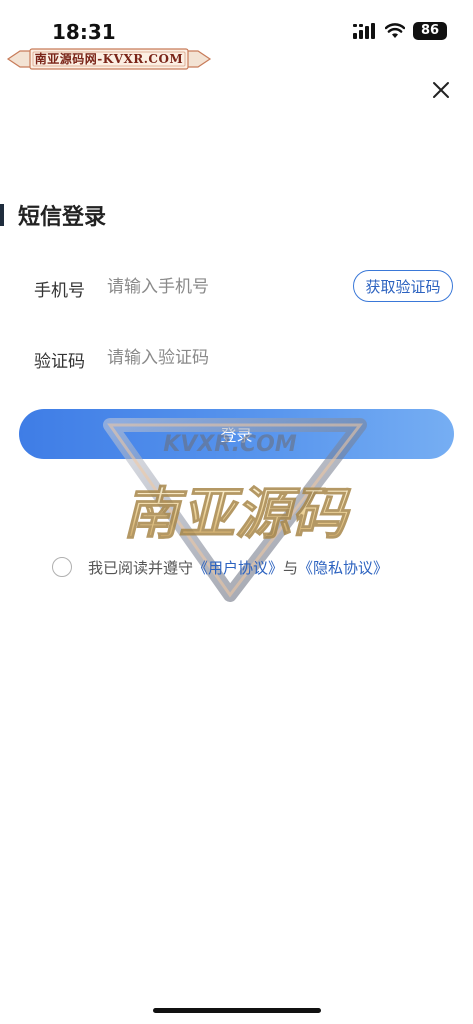  Describe the element at coordinates (403, 286) in the screenshot. I see `get-code-button: 获取验证码` at that location.